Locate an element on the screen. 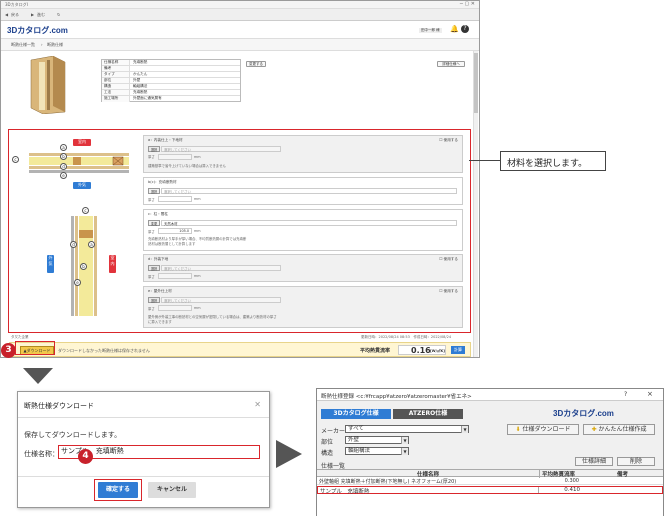  info-key: 施工場所 is located at coordinates (116, 99).